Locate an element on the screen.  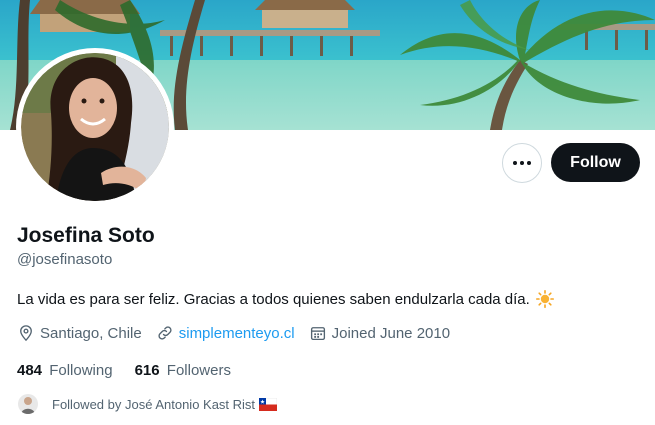
chile-flag-icon is located at coordinates (268, 404).